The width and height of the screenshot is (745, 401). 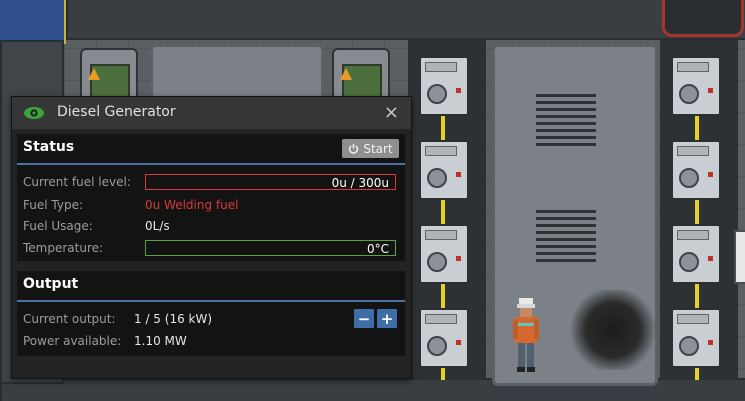 I want to click on power-icon, so click(x=354, y=148).